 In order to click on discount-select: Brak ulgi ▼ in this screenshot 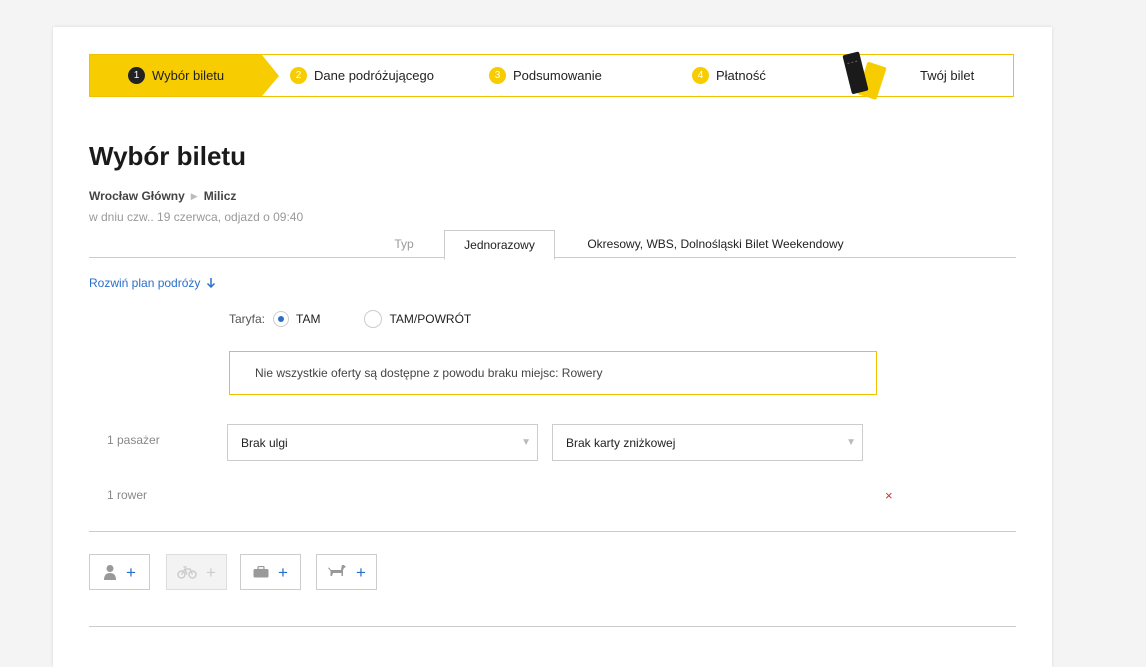, I will do `click(382, 442)`.